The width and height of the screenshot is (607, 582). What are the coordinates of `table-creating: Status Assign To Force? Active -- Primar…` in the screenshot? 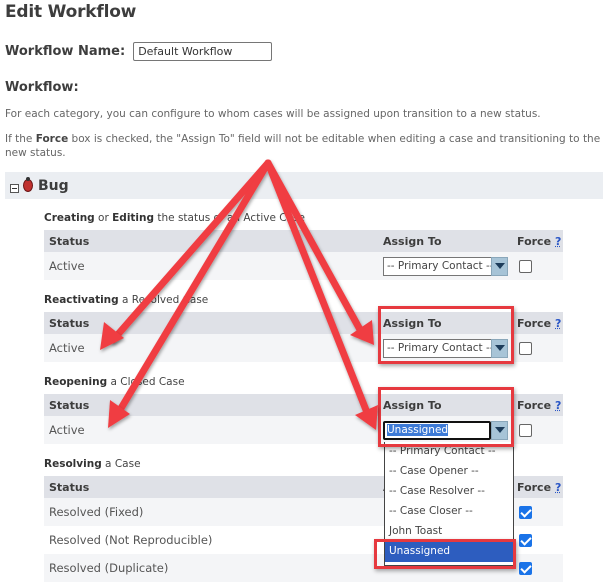 It's located at (303, 255).